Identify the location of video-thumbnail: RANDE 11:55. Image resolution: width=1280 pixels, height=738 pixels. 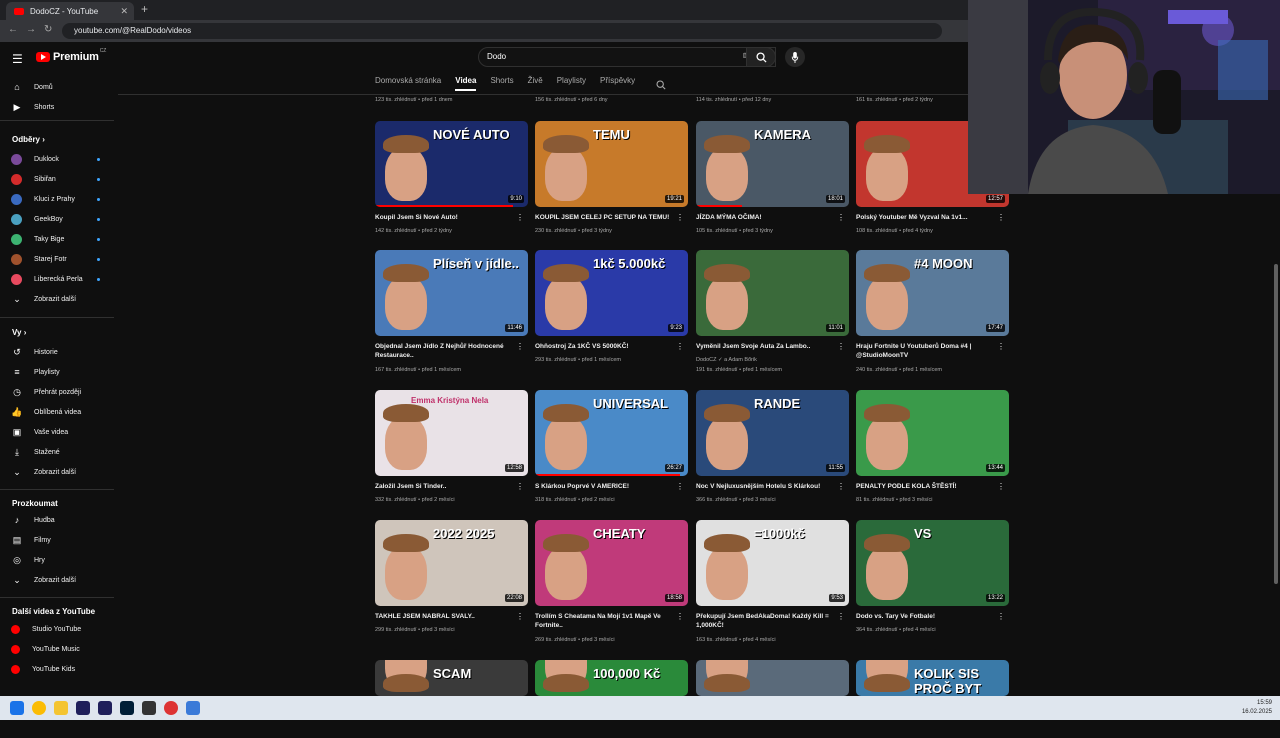
(772, 433).